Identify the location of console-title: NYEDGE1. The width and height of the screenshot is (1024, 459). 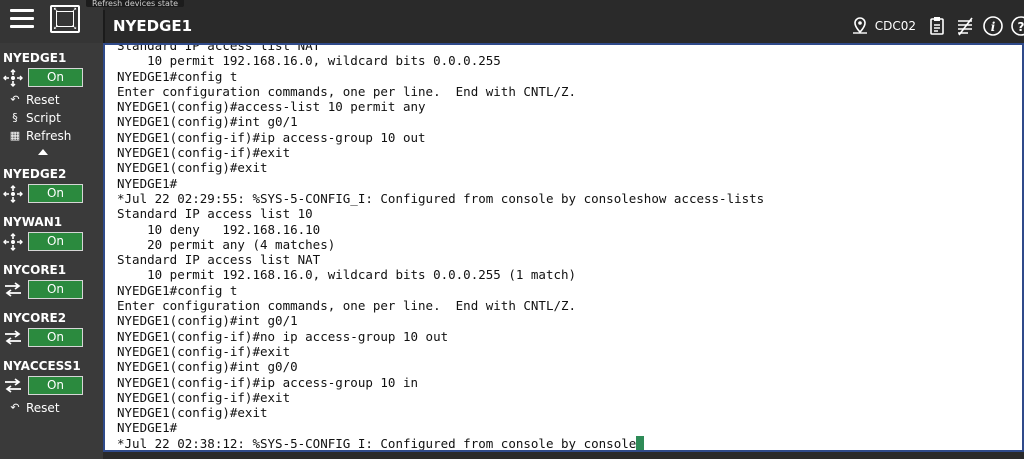
(153, 26).